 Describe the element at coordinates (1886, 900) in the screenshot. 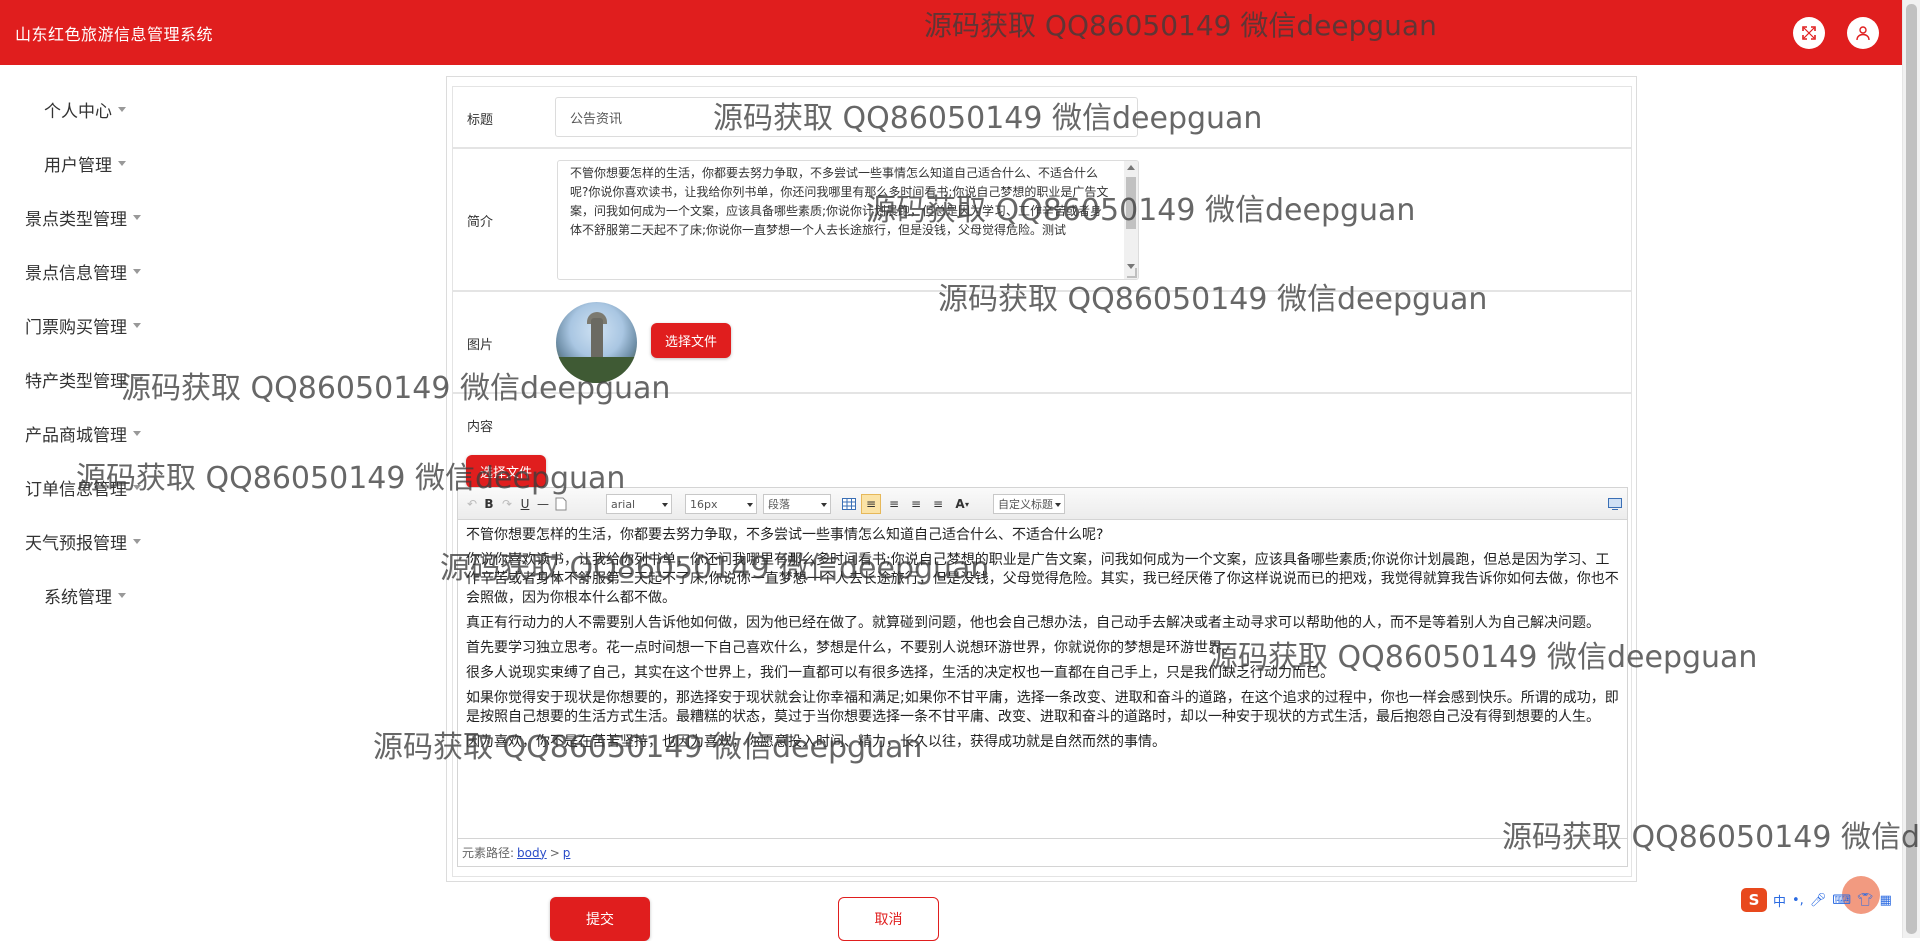

I see `grid-icon: ▦` at that location.